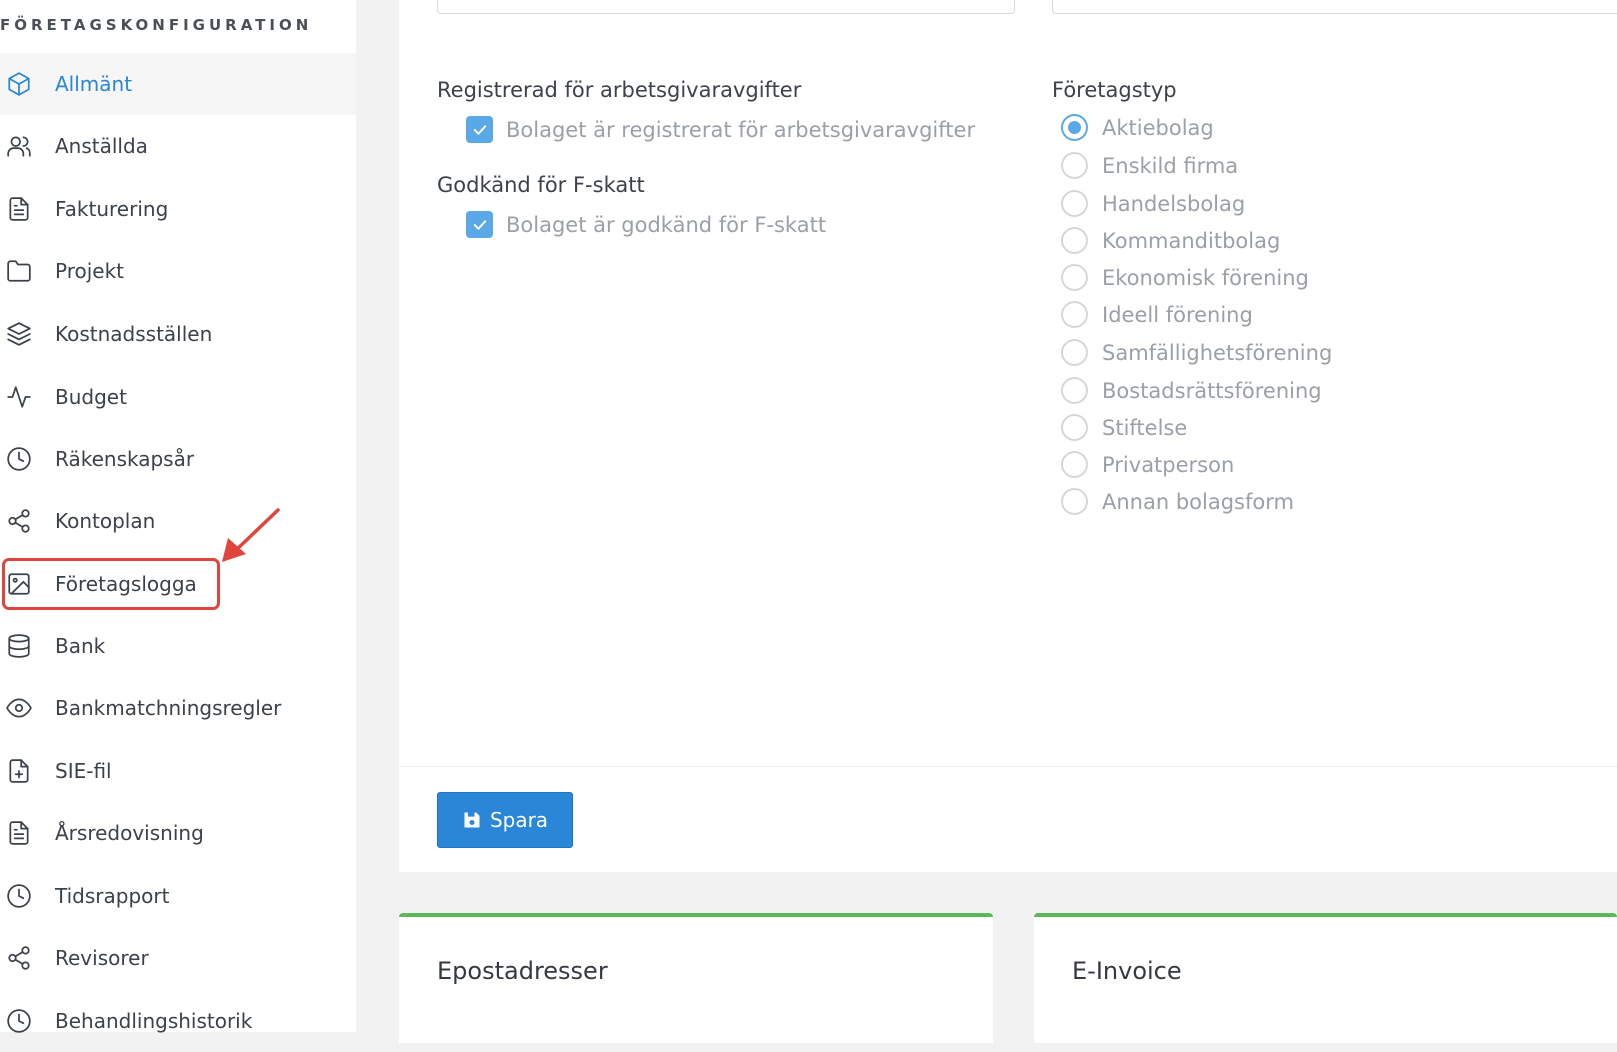 The height and width of the screenshot is (1052, 1617). What do you see at coordinates (105, 521) in the screenshot?
I see `sidebar-item-label: Kontoplan` at bounding box center [105, 521].